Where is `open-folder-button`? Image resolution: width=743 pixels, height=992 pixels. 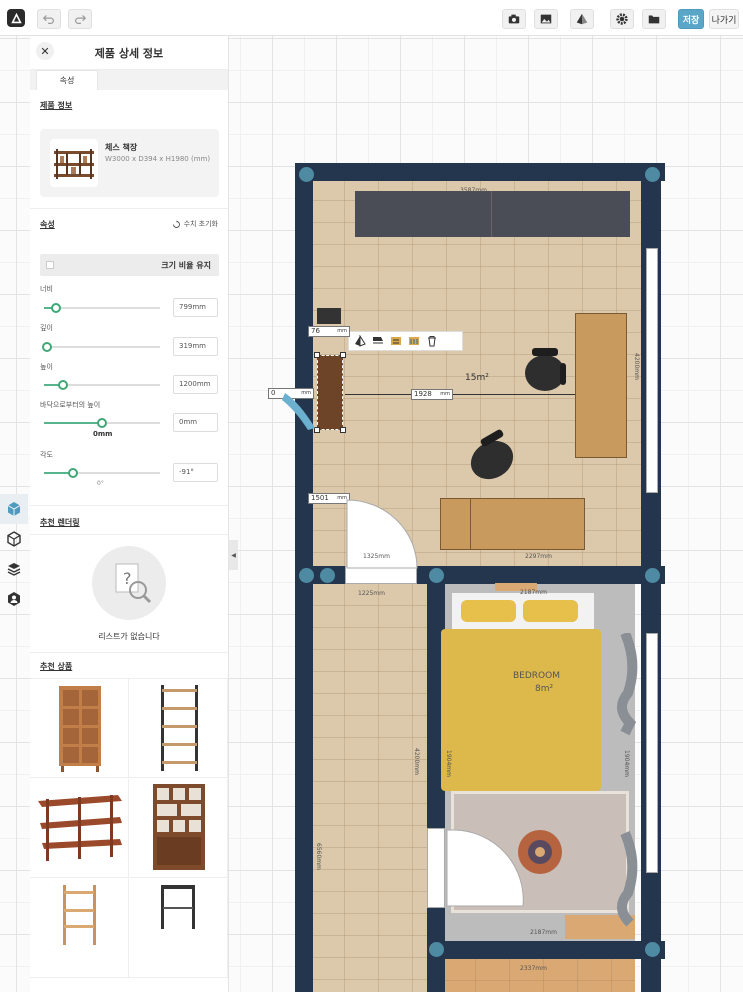
open-folder-button is located at coordinates (654, 19).